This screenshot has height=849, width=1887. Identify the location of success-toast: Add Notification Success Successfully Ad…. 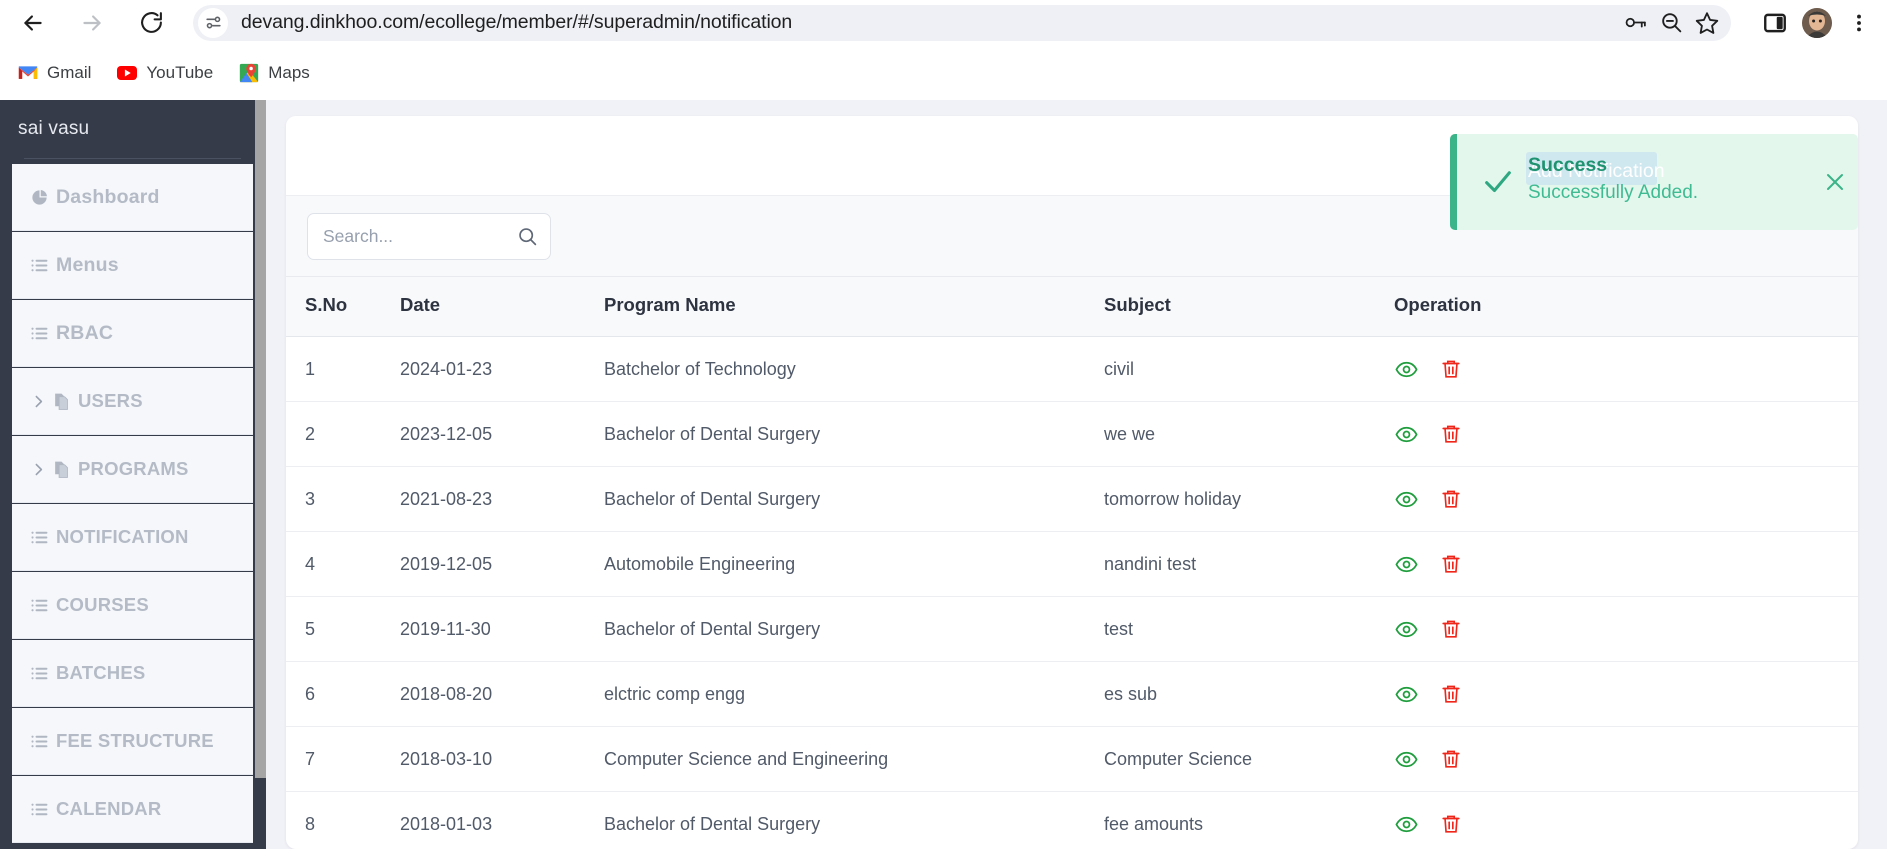
(1654, 182).